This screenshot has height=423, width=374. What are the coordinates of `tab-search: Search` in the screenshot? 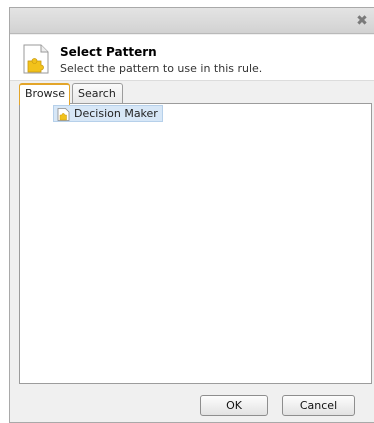 It's located at (97, 93).